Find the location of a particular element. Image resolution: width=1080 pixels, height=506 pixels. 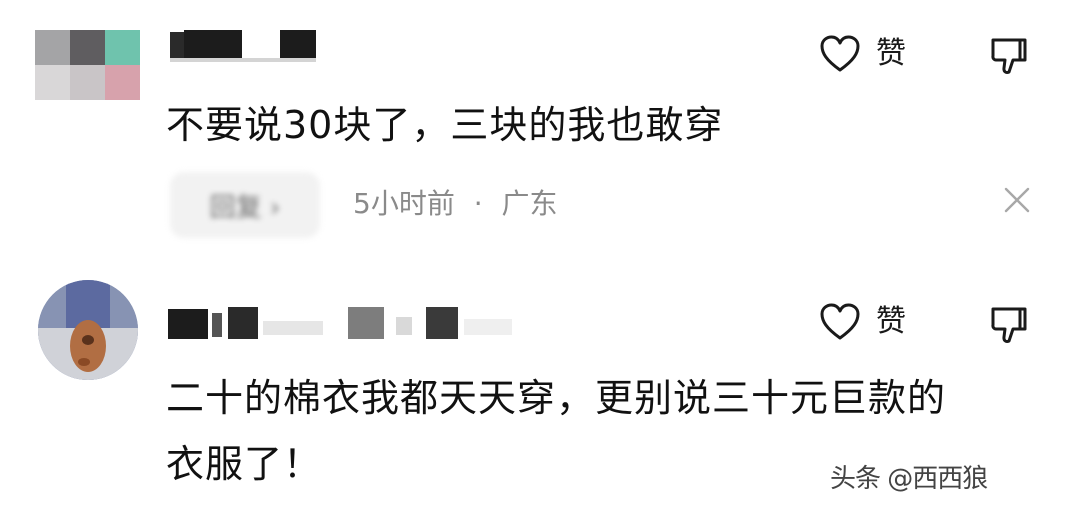

close-icon is located at coordinates (1017, 200).